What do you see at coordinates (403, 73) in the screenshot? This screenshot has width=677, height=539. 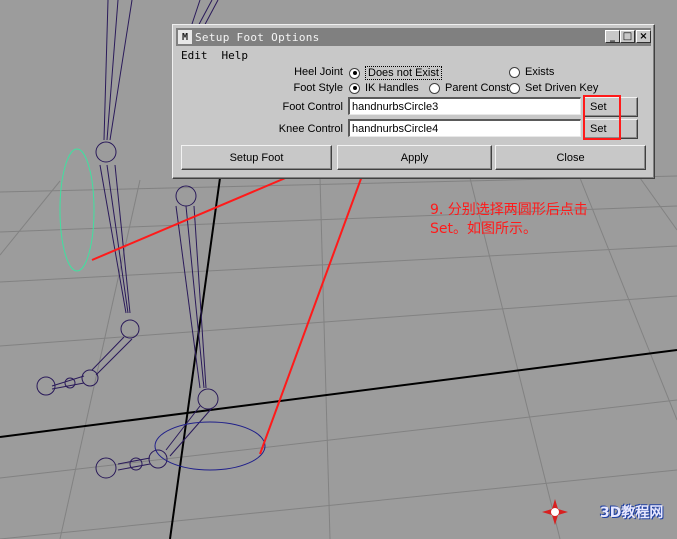 I see `radio-label: Does not Exist` at bounding box center [403, 73].